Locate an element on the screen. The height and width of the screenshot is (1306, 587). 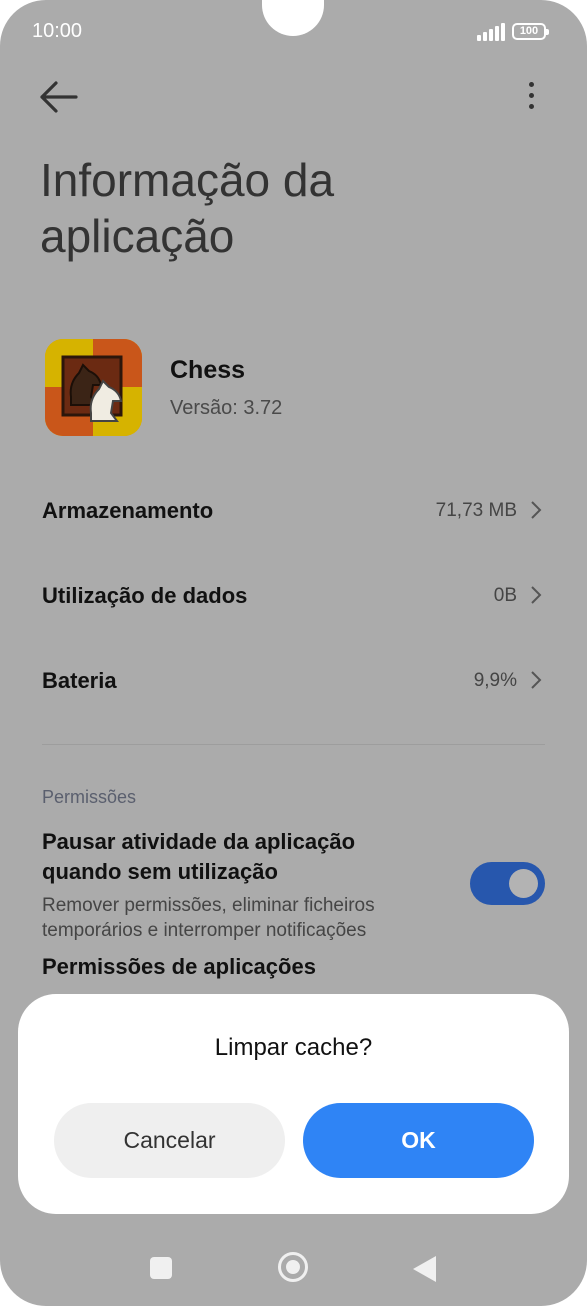
row-value: 71,73 MB is located at coordinates (476, 510).